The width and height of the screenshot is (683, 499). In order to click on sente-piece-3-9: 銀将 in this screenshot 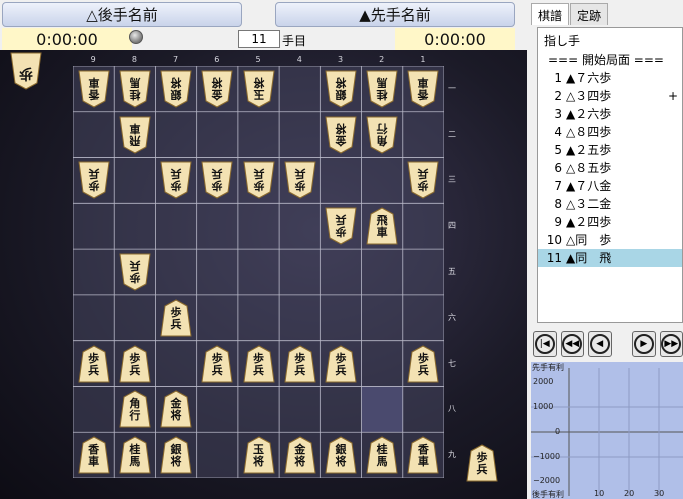, I will do `click(341, 455)`.